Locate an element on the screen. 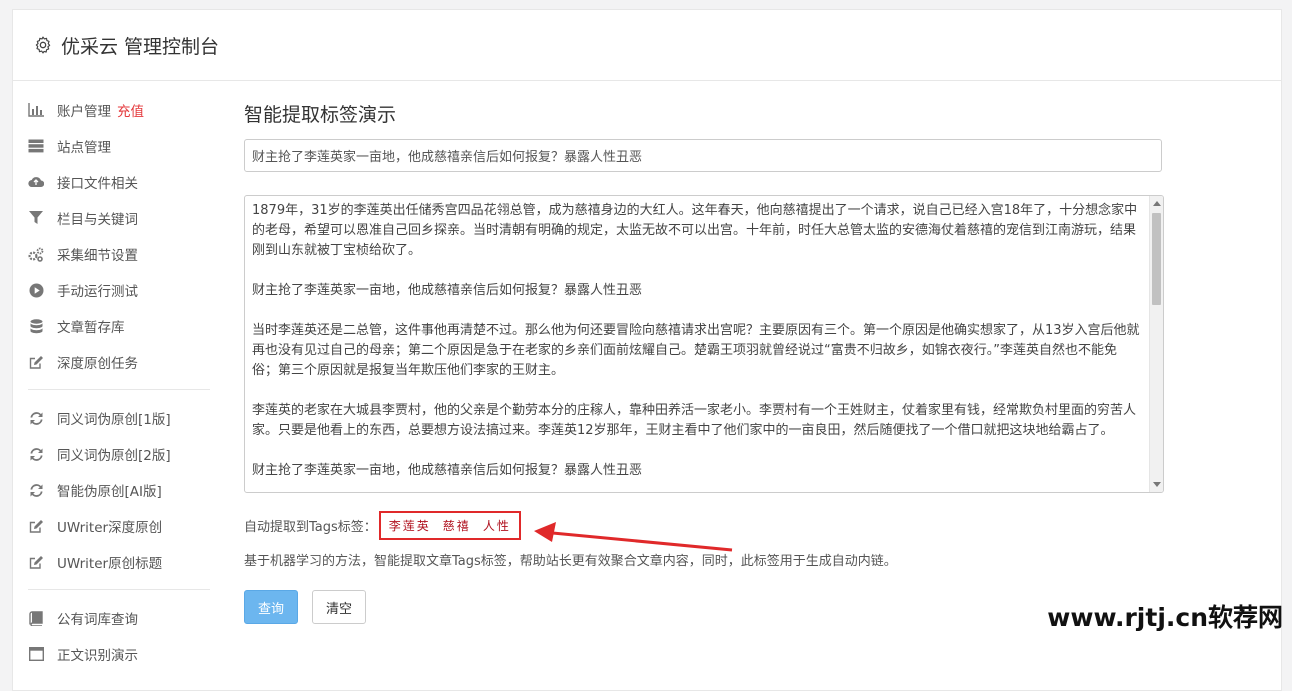  sidebar-item-label: 采集细节设置 is located at coordinates (97, 256).